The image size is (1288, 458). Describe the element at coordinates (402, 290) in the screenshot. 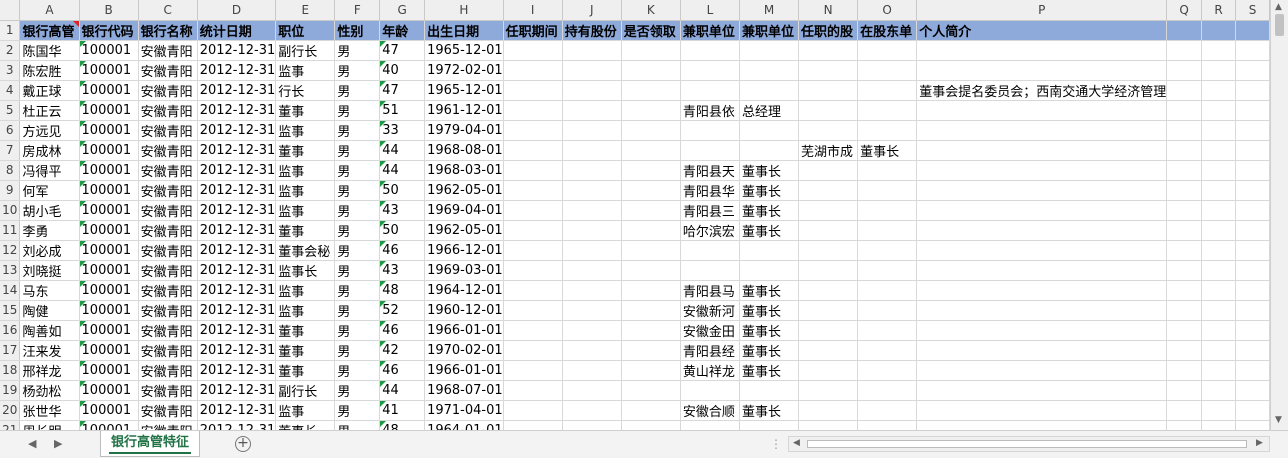

I see `cell: 48` at that location.